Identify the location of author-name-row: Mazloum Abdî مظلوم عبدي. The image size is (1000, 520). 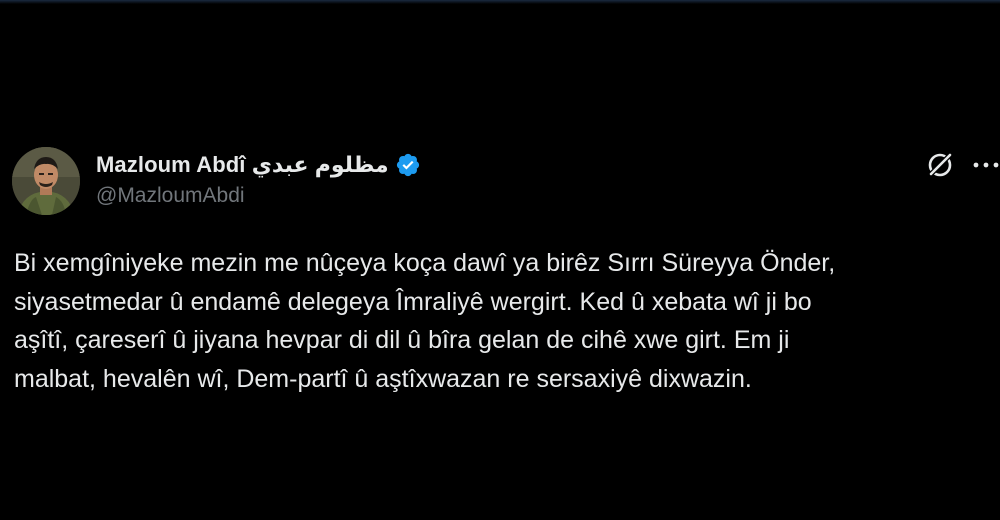
(258, 165).